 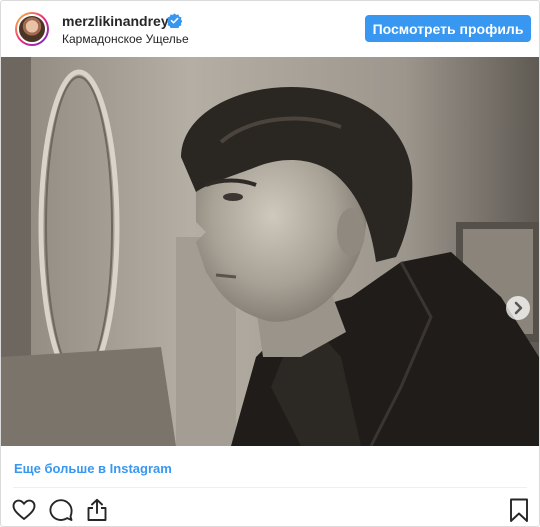 I want to click on next-photo-button, so click(x=518, y=308).